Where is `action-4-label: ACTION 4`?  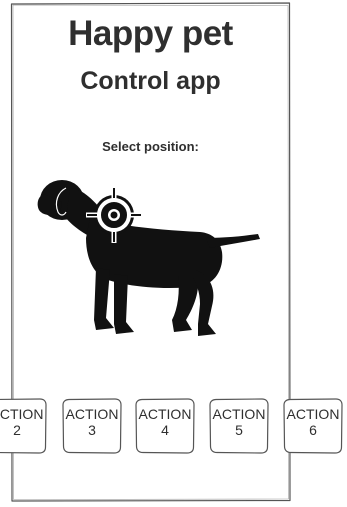 action-4-label: ACTION 4 is located at coordinates (165, 422).